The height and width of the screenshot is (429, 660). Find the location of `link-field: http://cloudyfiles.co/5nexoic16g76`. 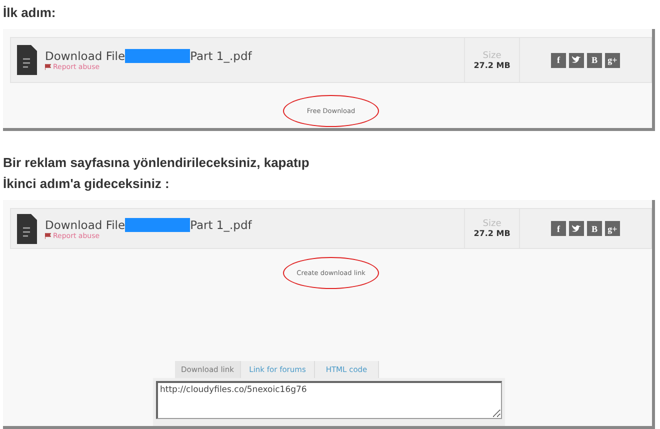

link-field: http://cloudyfiles.co/5nexoic16g76 is located at coordinates (329, 400).